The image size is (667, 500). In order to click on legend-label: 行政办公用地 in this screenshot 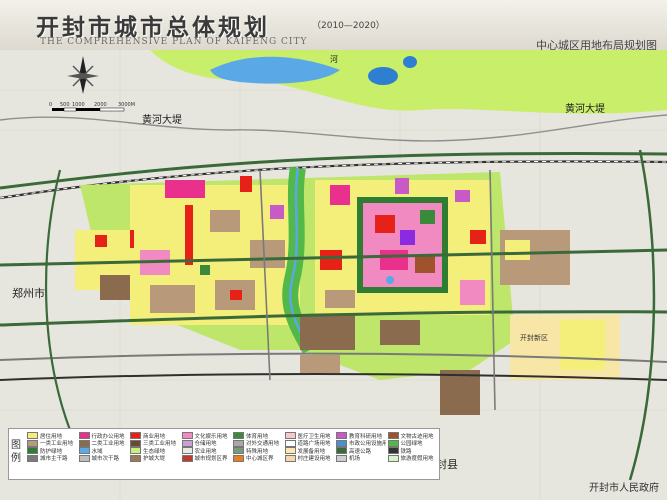, I will do `click(108, 436)`.